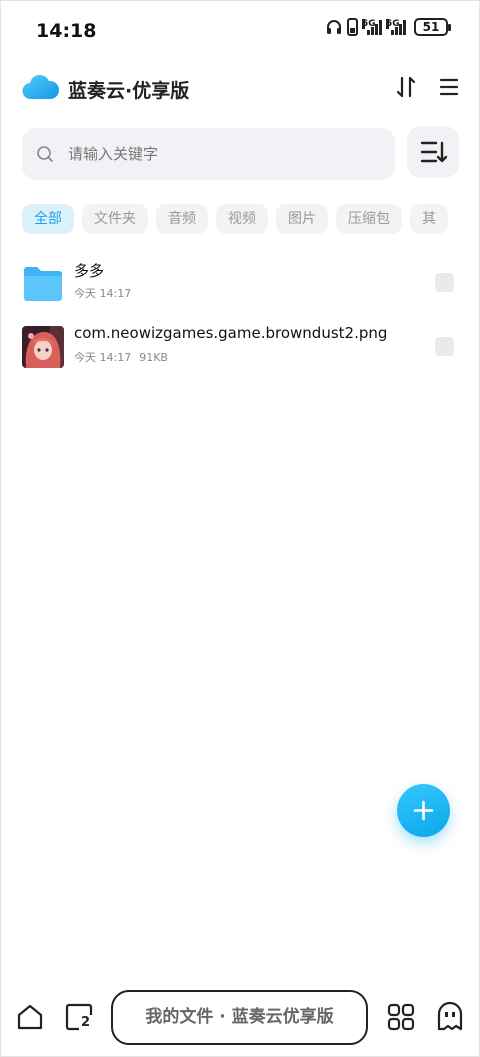 The image size is (480, 1057). Describe the element at coordinates (369, 24) in the screenshot. I see `network-label-1: 5G` at that location.